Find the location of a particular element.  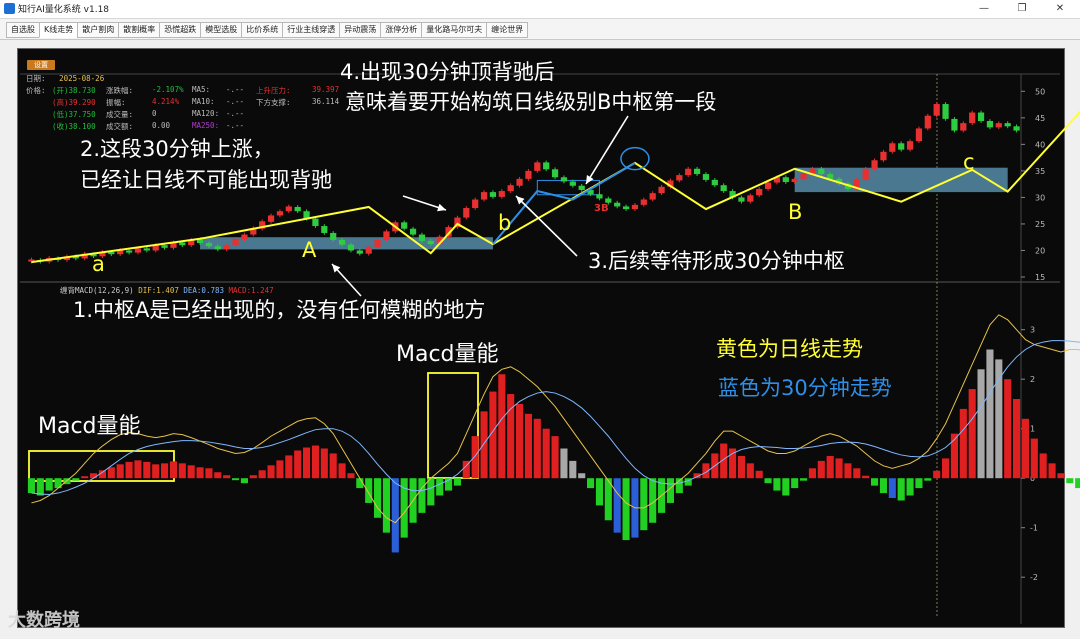

segment-label-b: b is located at coordinates (505, 223).